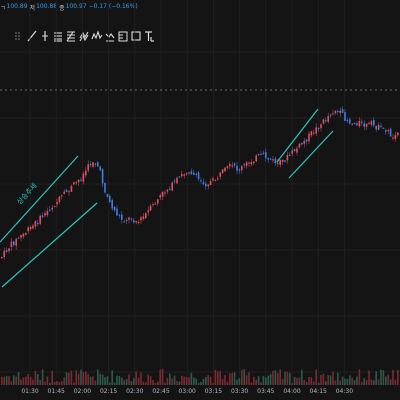  Describe the element at coordinates (239, 391) in the screenshot. I see `time-tick-label: 03:30` at that location.